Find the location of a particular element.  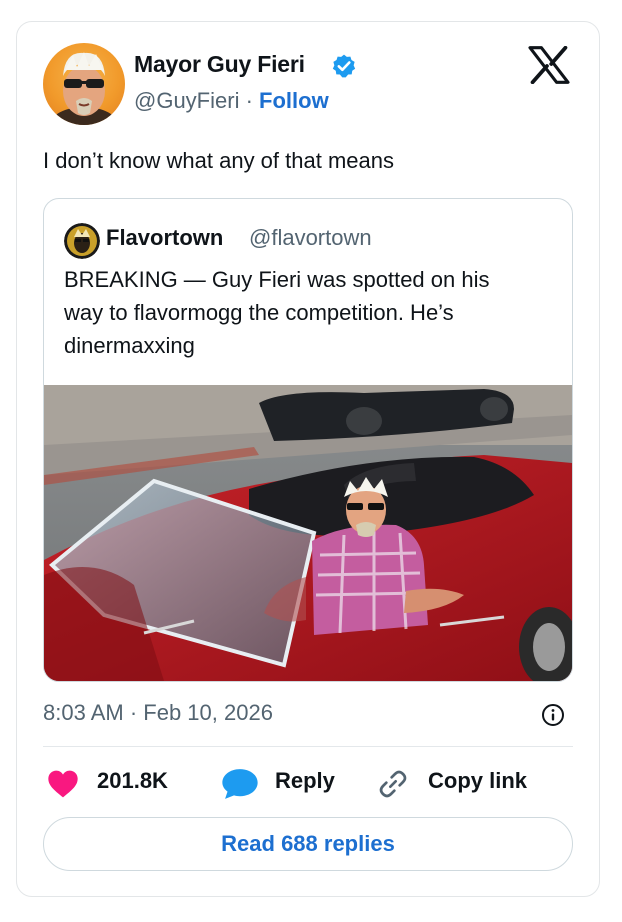

x-logo-icon is located at coordinates (549, 65).